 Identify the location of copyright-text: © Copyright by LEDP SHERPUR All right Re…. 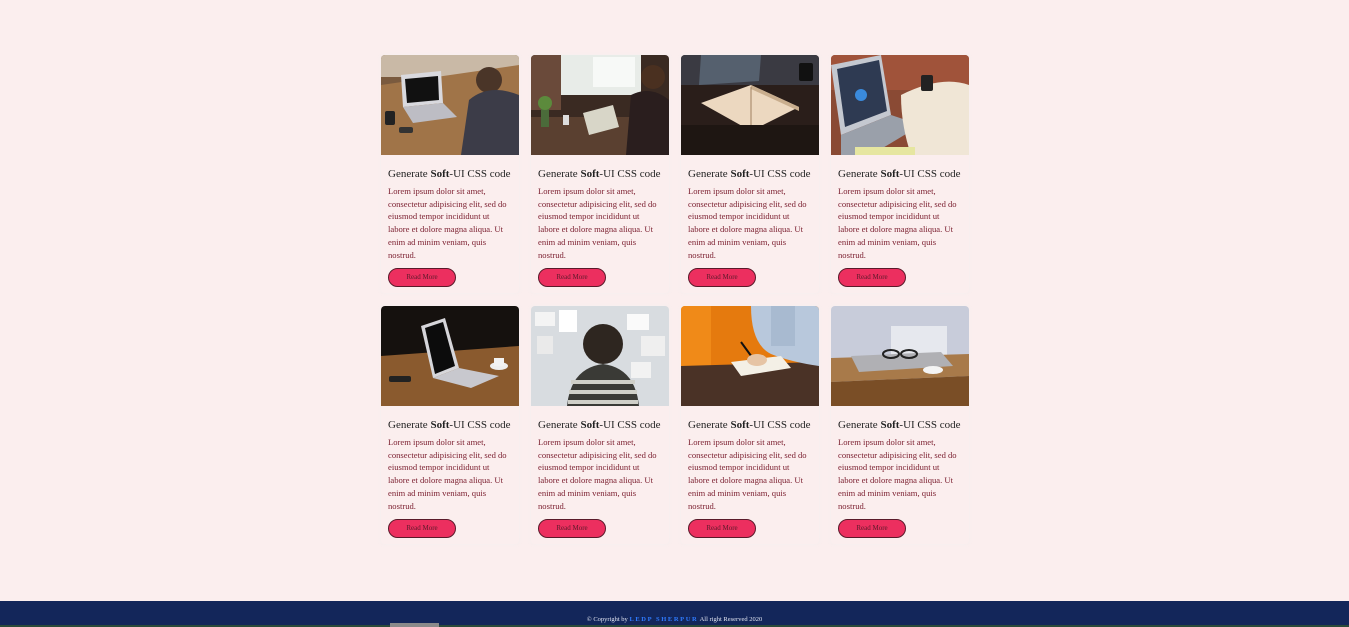
(674, 619).